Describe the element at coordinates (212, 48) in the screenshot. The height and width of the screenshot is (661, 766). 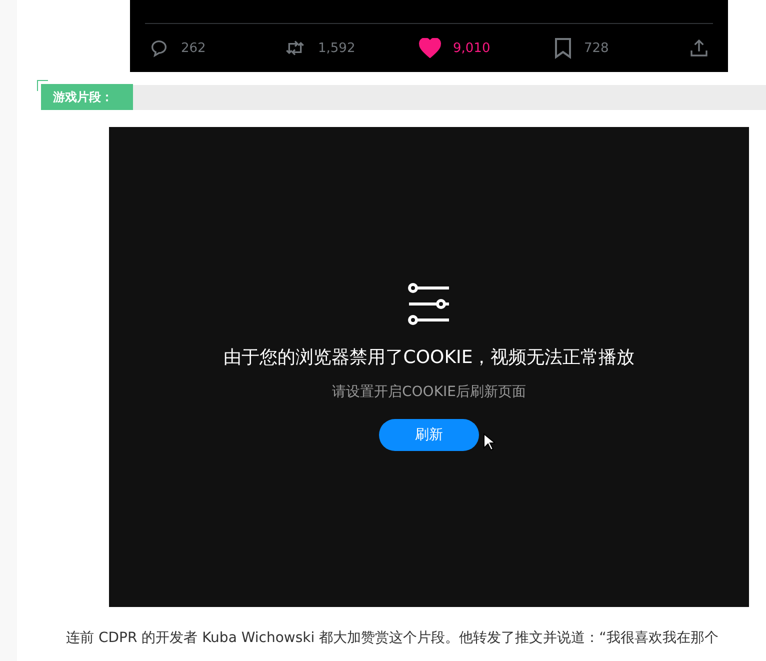
I see `reply-button: 262` at that location.